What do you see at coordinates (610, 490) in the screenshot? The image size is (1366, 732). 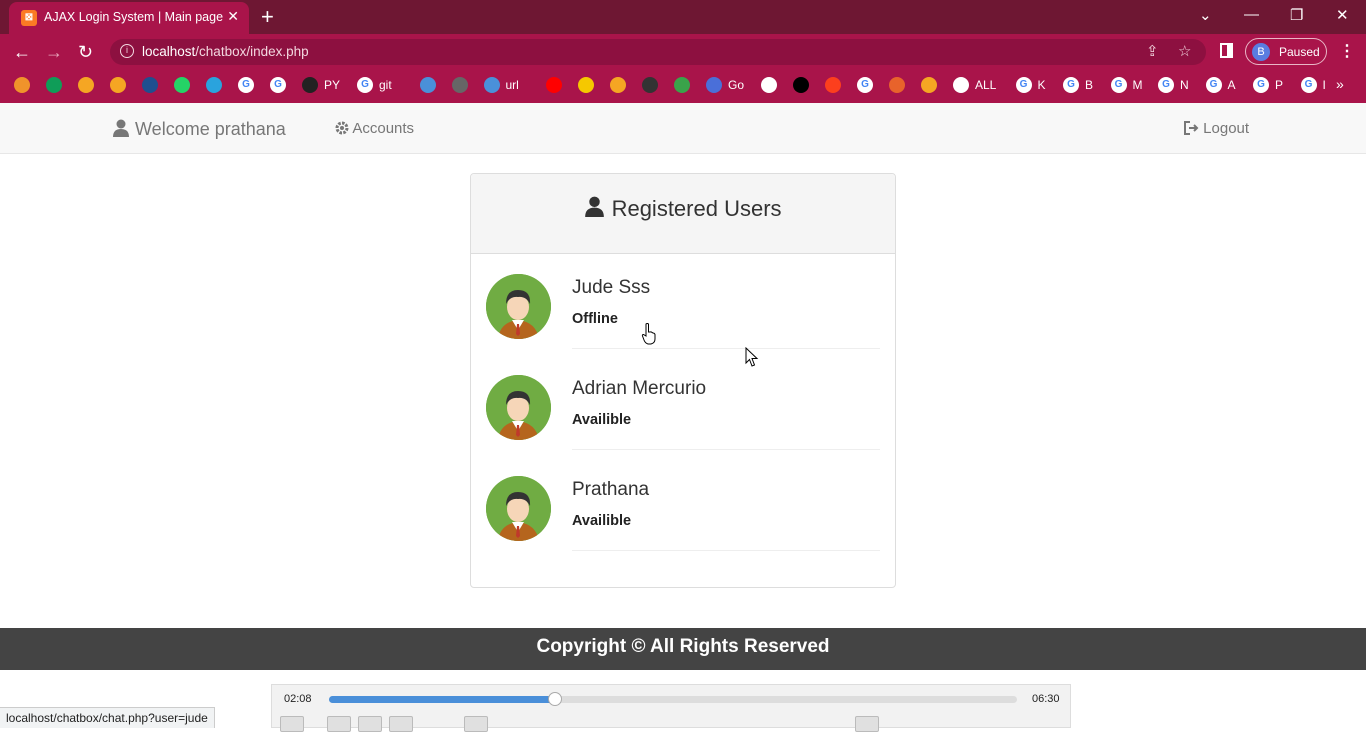 I see `user-name: Prathana` at bounding box center [610, 490].